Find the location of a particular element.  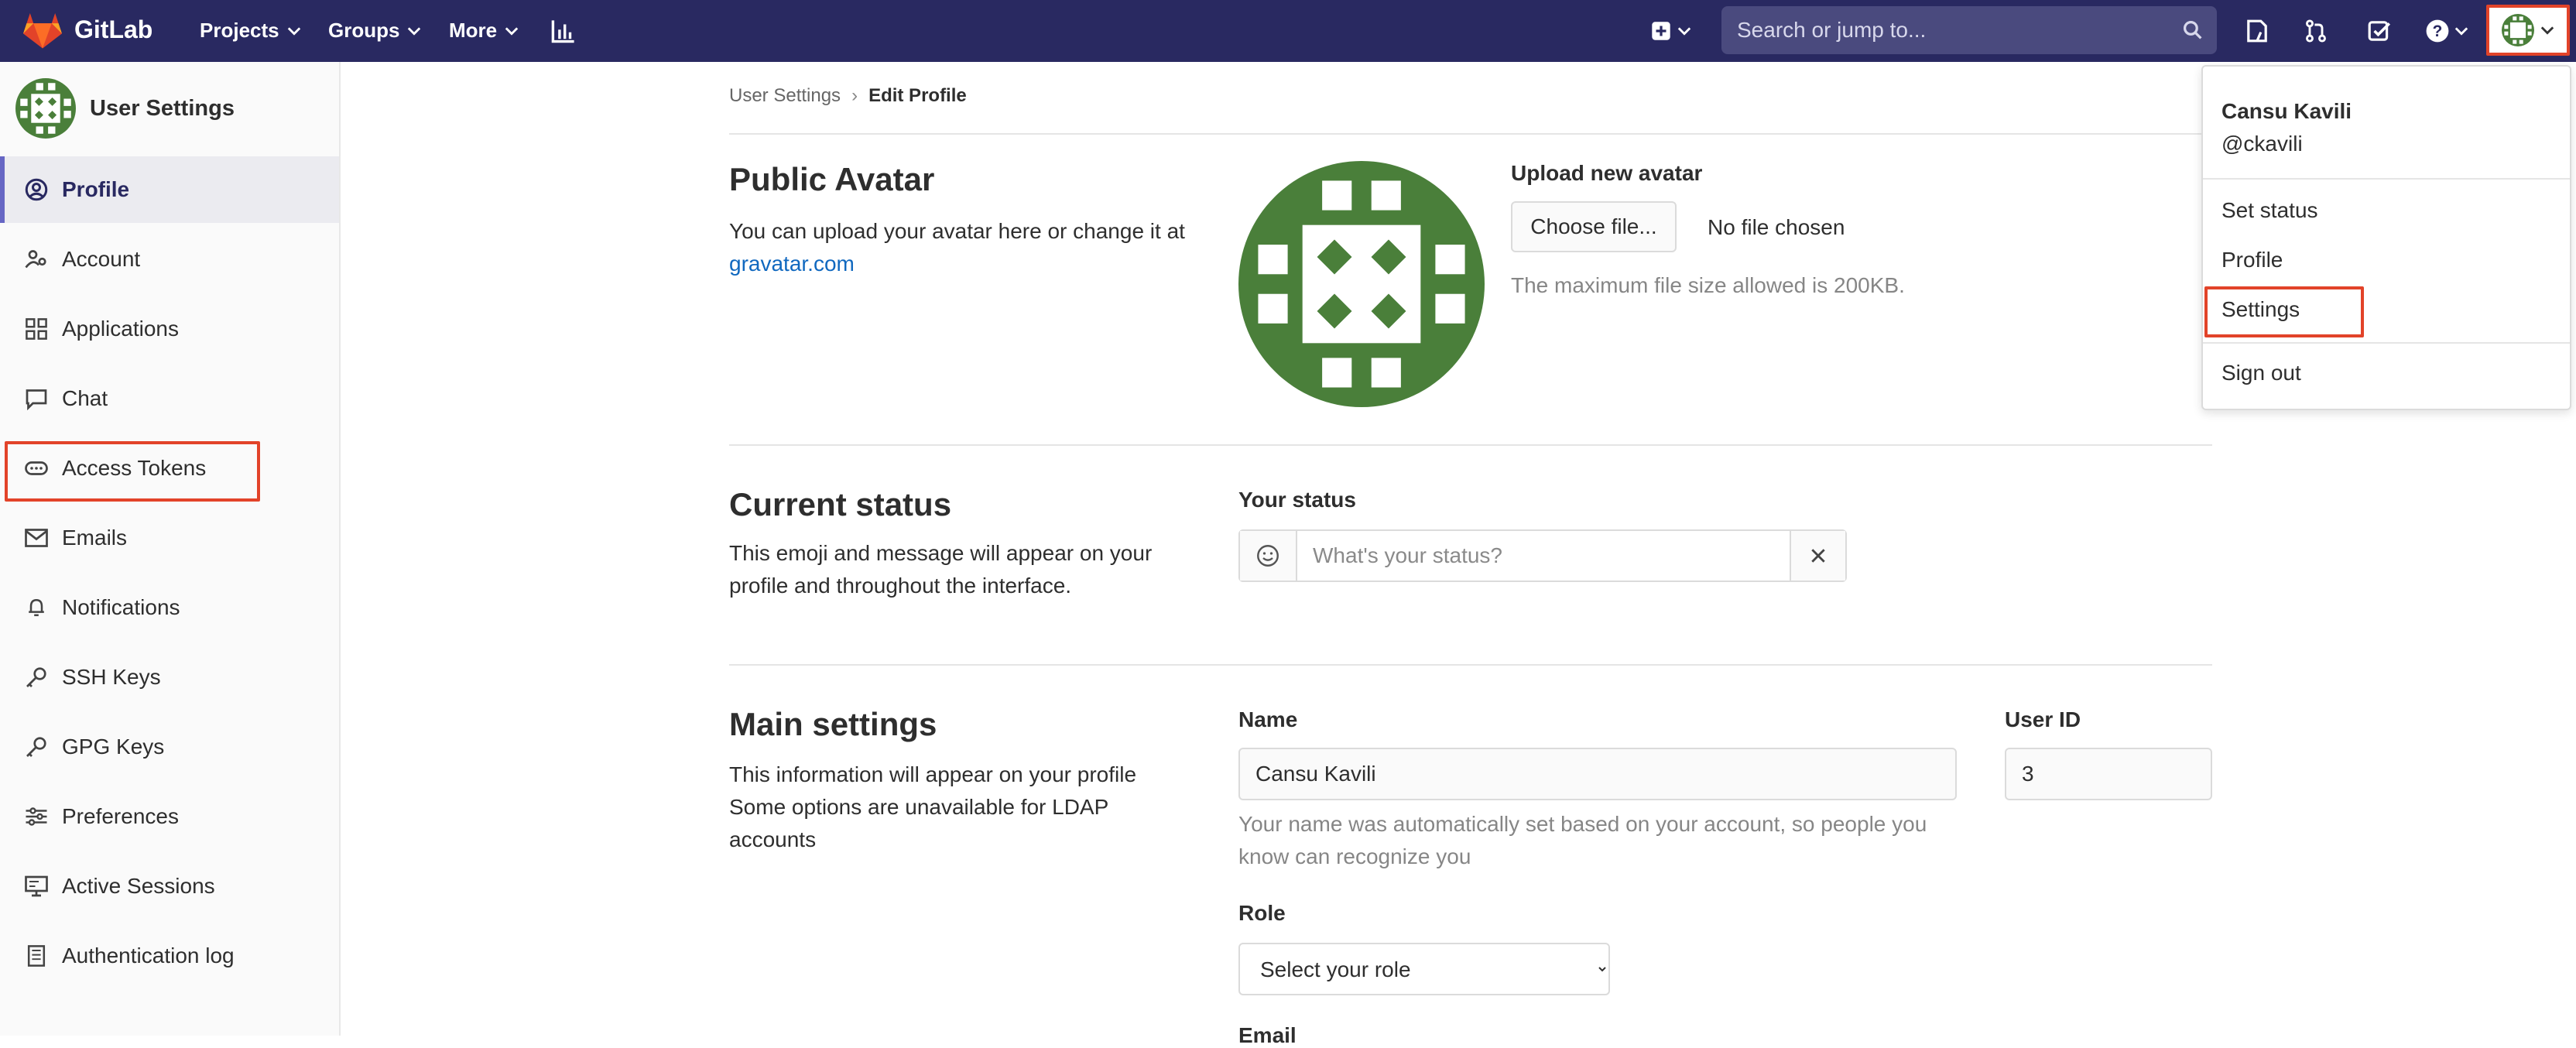

sidebar-item-label: Emails is located at coordinates (95, 538).